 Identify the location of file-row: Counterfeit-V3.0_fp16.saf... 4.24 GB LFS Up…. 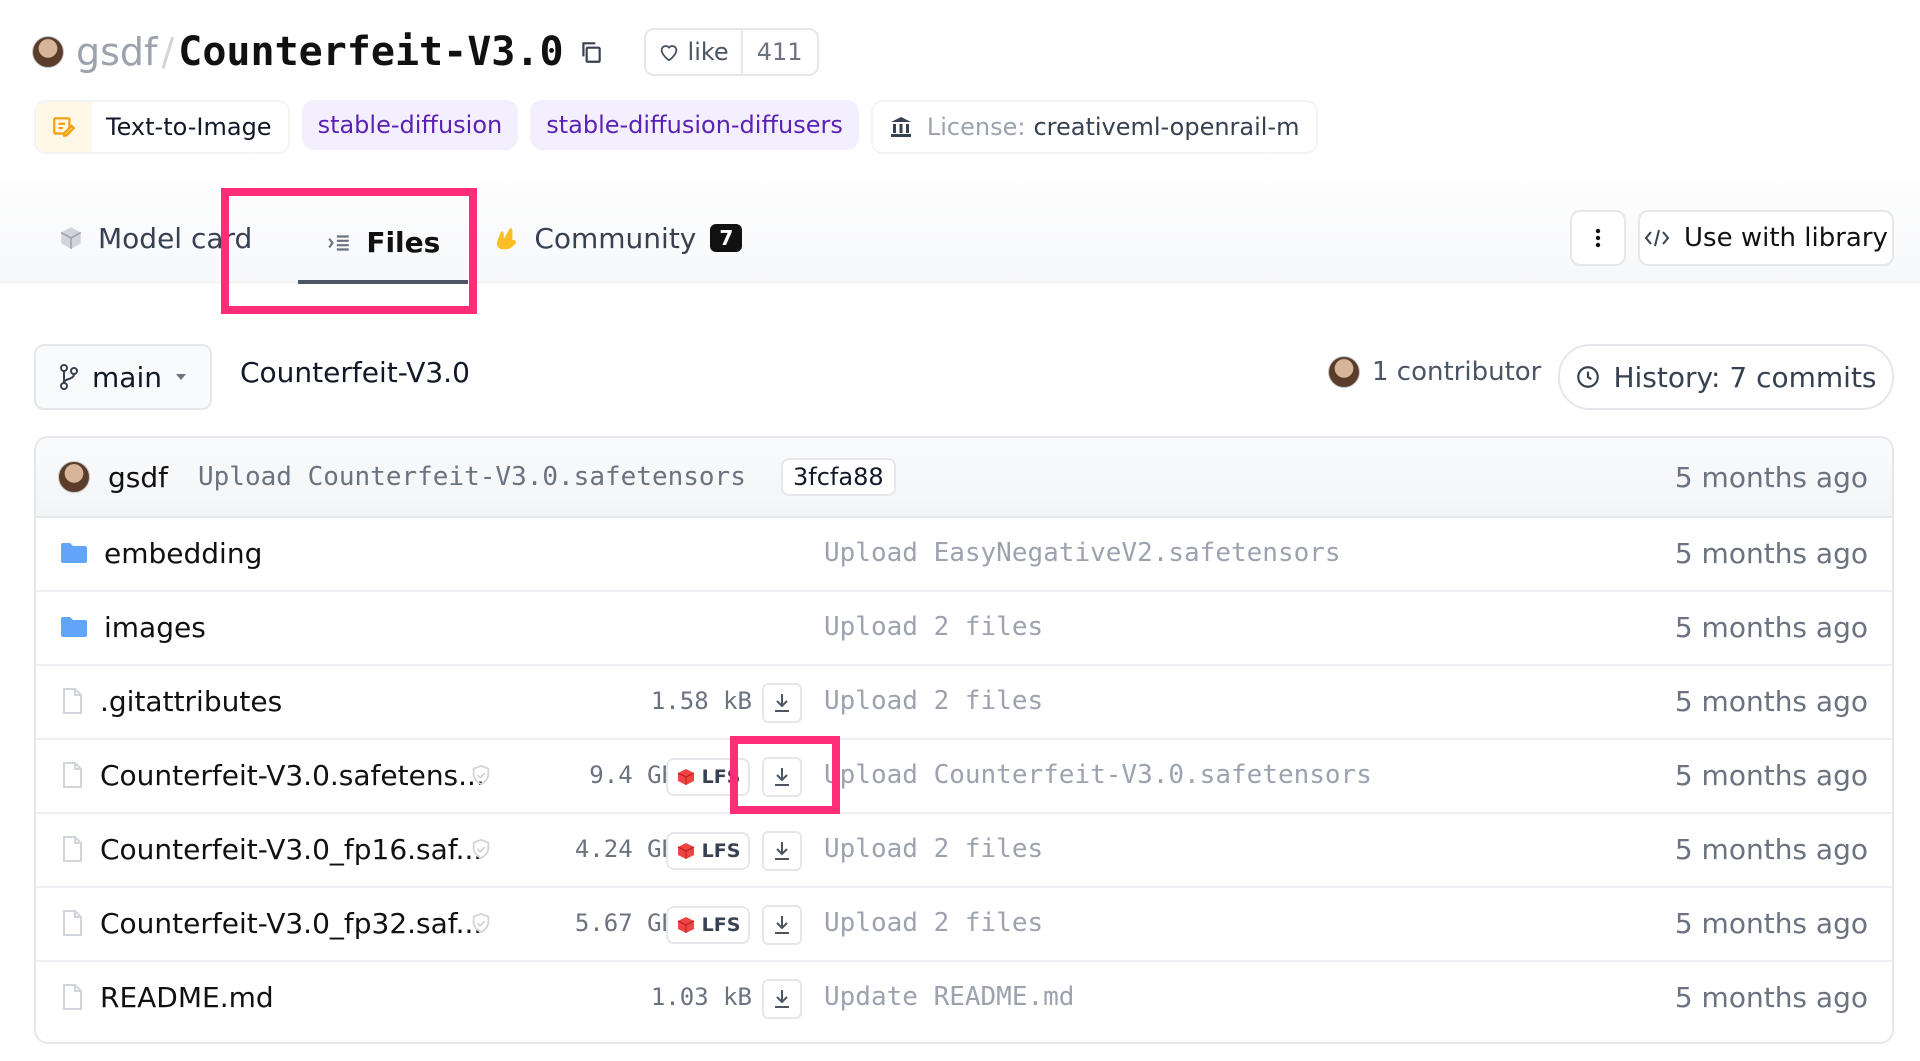
(964, 850).